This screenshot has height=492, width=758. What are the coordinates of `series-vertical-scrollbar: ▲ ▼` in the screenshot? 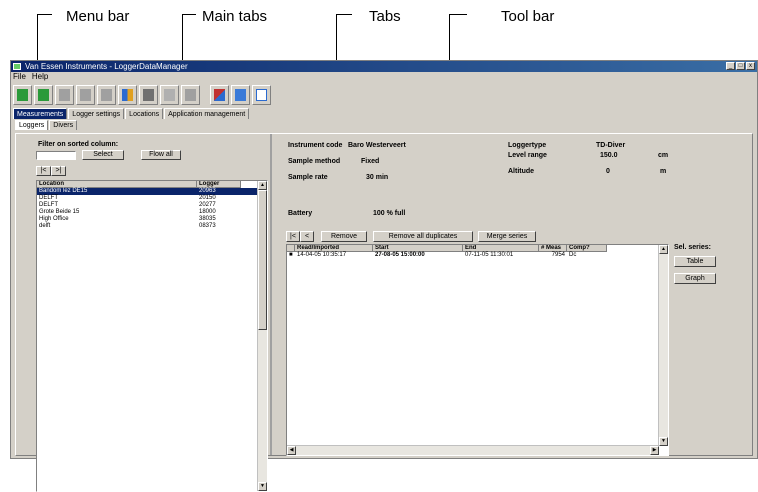 It's located at (663, 345).